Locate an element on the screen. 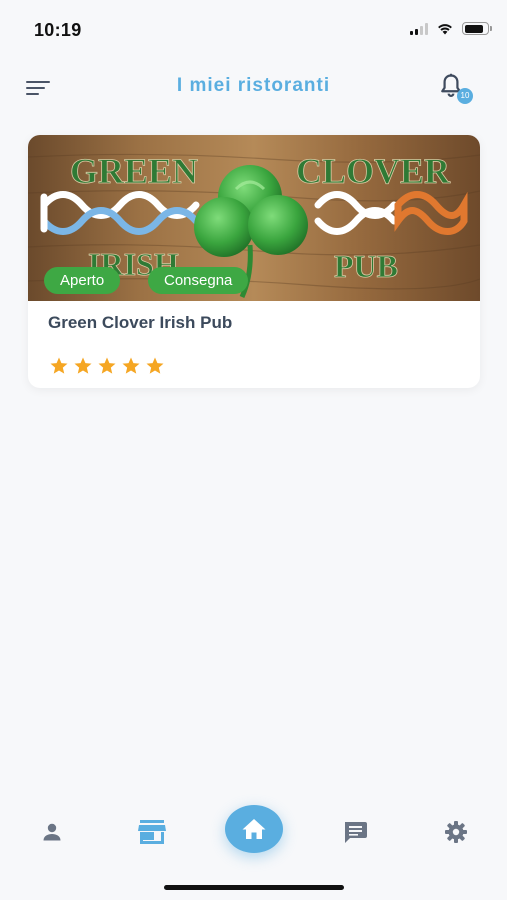  bottom-nav is located at coordinates (253, 832).